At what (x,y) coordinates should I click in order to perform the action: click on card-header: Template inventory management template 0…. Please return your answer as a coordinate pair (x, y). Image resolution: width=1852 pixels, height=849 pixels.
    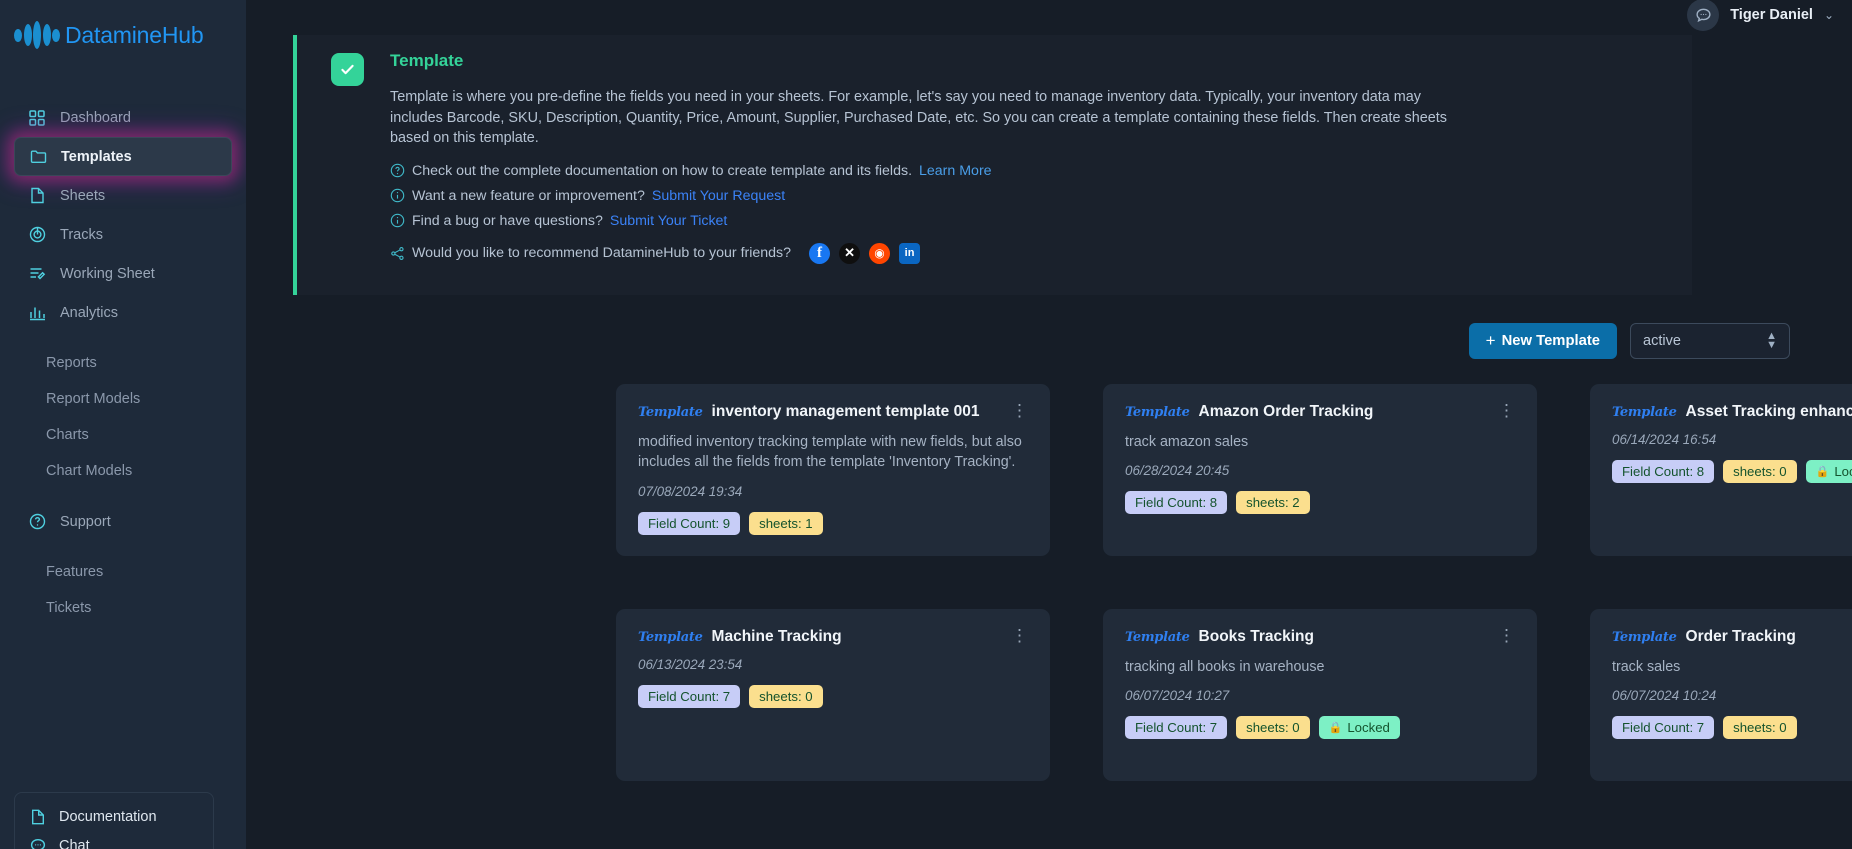
    Looking at the image, I should click on (833, 411).